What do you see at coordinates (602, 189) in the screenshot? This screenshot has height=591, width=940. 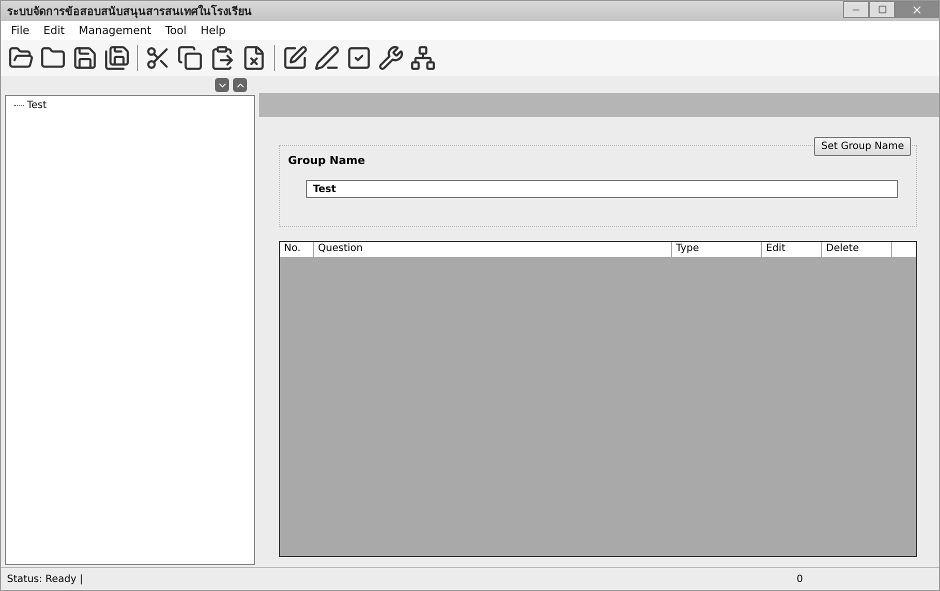 I see `group-name-field: Test` at bounding box center [602, 189].